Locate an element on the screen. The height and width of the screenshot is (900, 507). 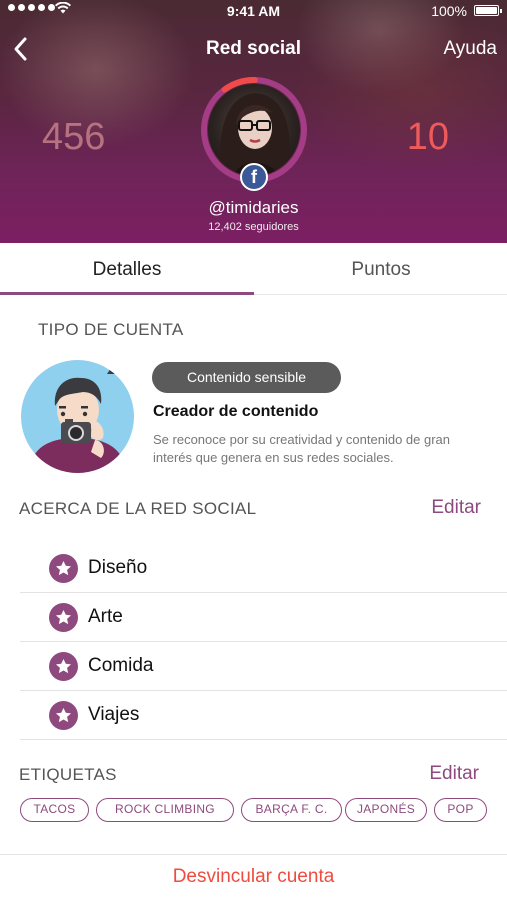
stat-right-value: 10 is located at coordinates (427, 137).